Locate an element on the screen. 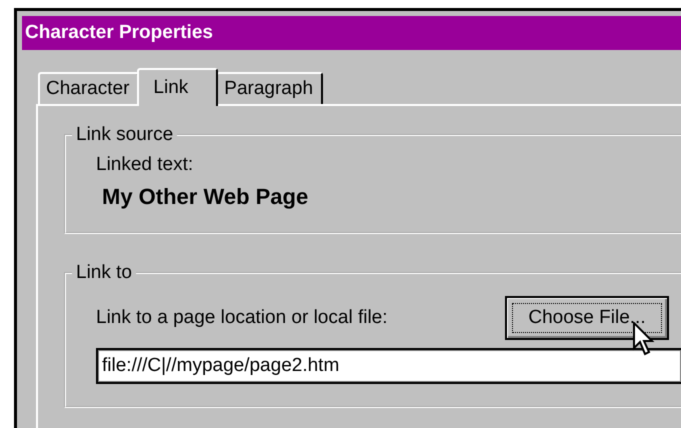 This screenshot has height=428, width=681. group-legend: Link to is located at coordinates (104, 273).